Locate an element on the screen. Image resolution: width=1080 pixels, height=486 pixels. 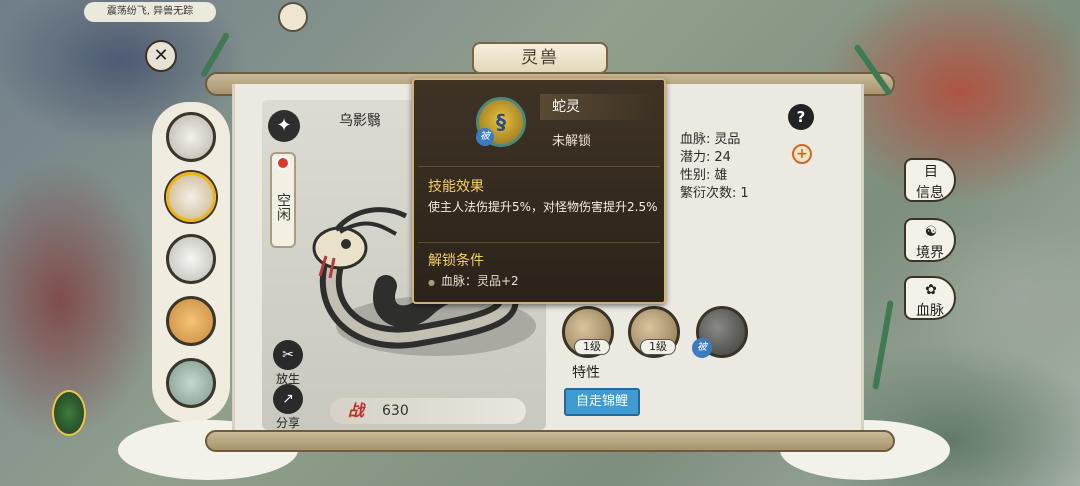
tab-bloodline: ✿ 血脉 is located at coordinates (930, 298).